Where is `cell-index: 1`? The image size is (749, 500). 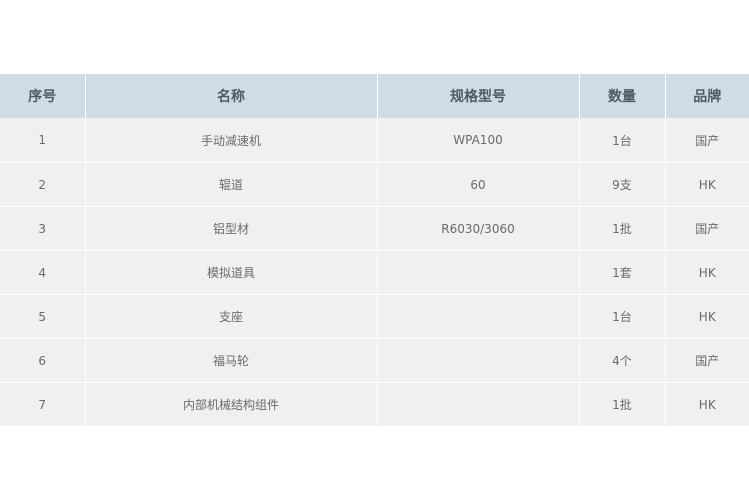 cell-index: 1 is located at coordinates (43, 140).